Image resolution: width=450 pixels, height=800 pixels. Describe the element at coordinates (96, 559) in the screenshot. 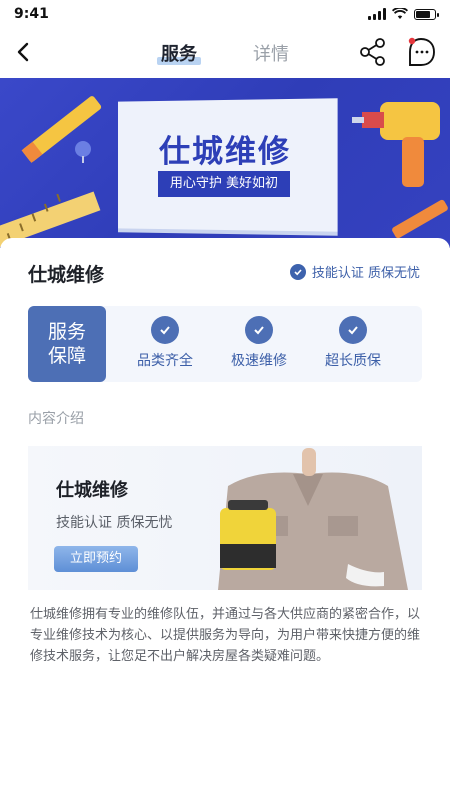

I see `book-now-button: 立即预约` at that location.